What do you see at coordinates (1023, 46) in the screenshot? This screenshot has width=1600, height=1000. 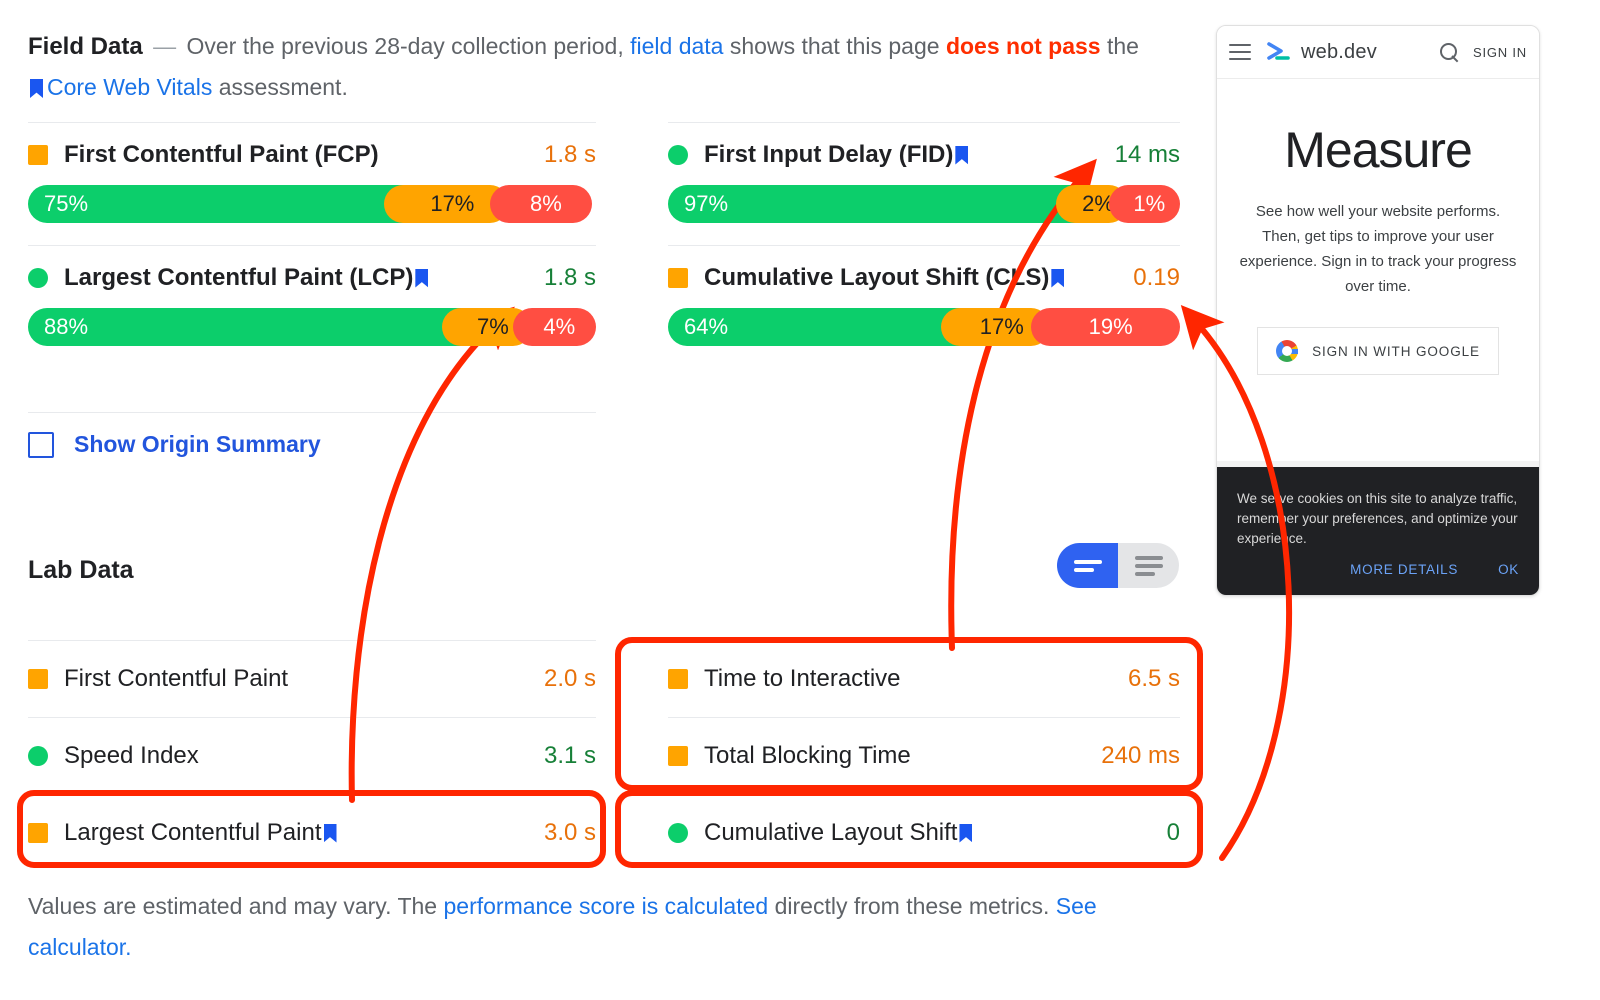 I see `does-not-pass-text: does not pass` at bounding box center [1023, 46].